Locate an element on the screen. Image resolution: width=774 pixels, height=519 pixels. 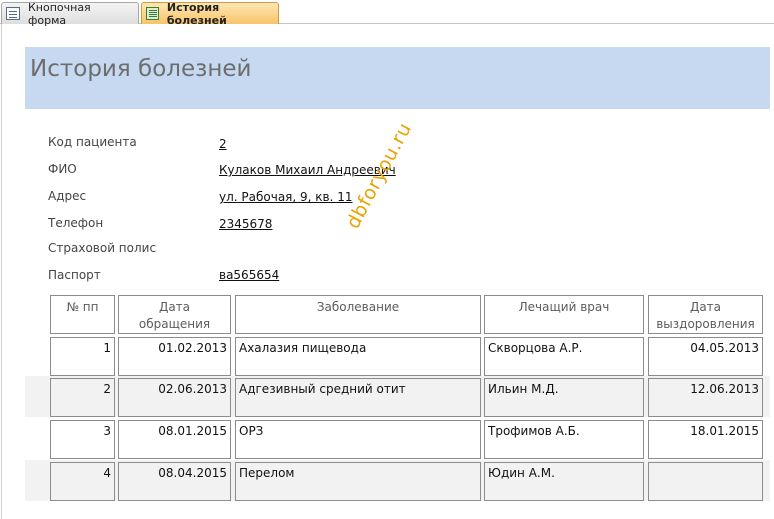
table-cell-disease: Ахалазия пищевода is located at coordinates (358, 356).